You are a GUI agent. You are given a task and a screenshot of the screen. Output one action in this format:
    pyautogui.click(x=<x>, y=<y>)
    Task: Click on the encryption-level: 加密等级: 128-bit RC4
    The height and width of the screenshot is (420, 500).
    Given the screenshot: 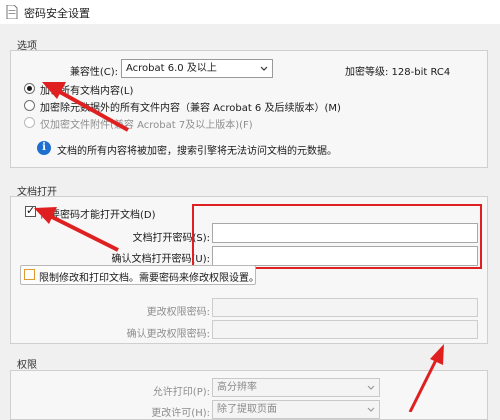 What is the action you would take?
    pyautogui.click(x=398, y=72)
    